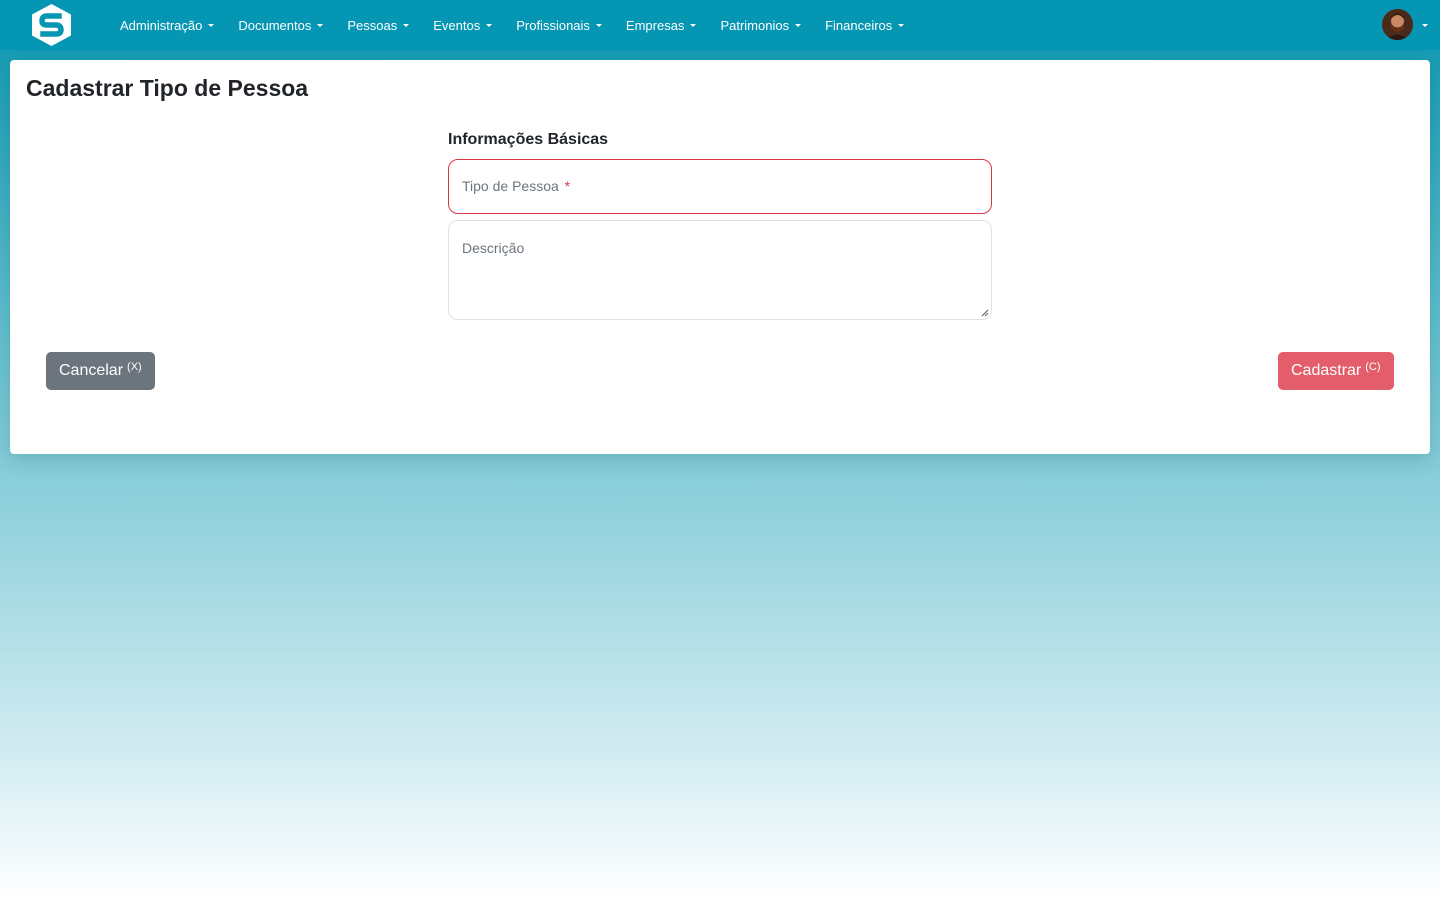 This screenshot has width=1440, height=900. I want to click on menu-label: Financeiros, so click(859, 25).